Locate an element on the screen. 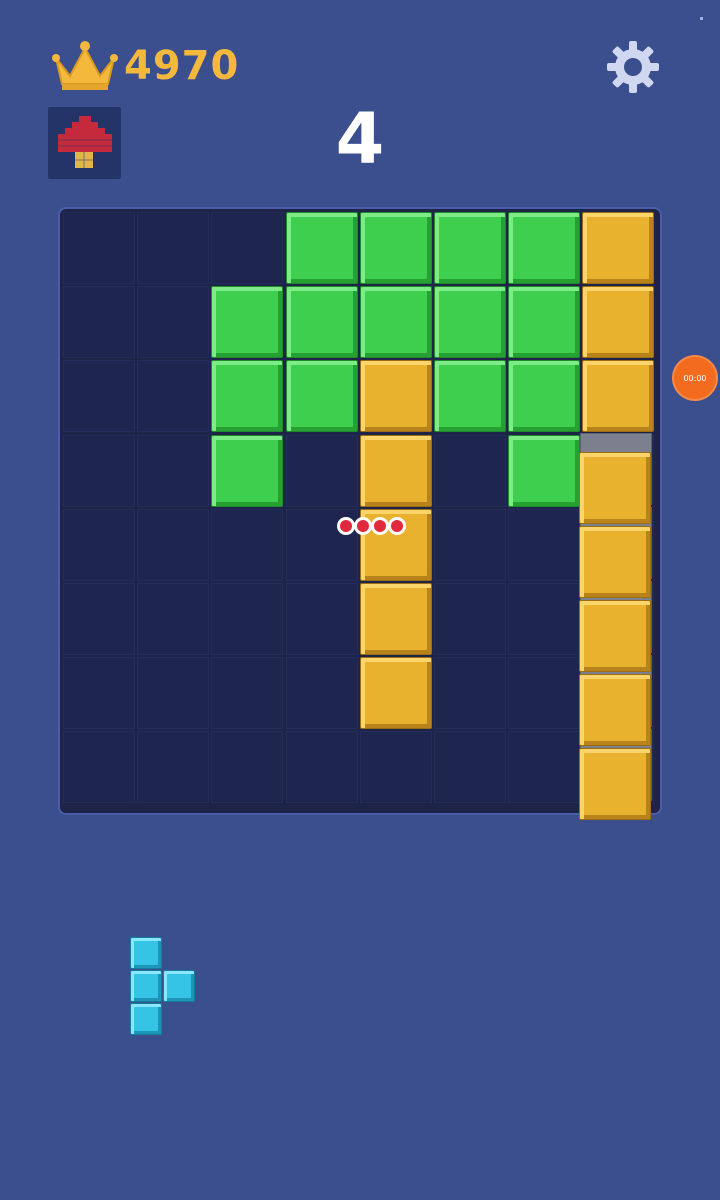 The image size is (720, 1200). best-score-display: 4970 is located at coordinates (145, 66).